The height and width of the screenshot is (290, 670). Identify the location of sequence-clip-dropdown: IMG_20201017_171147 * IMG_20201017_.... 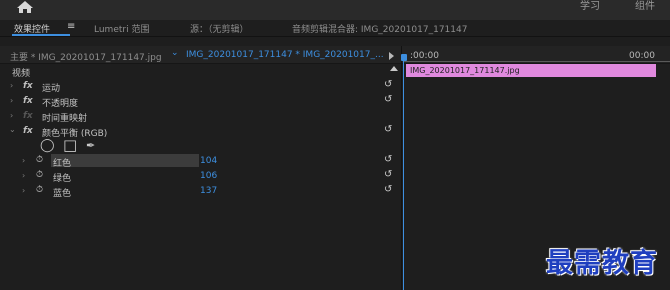
(285, 55).